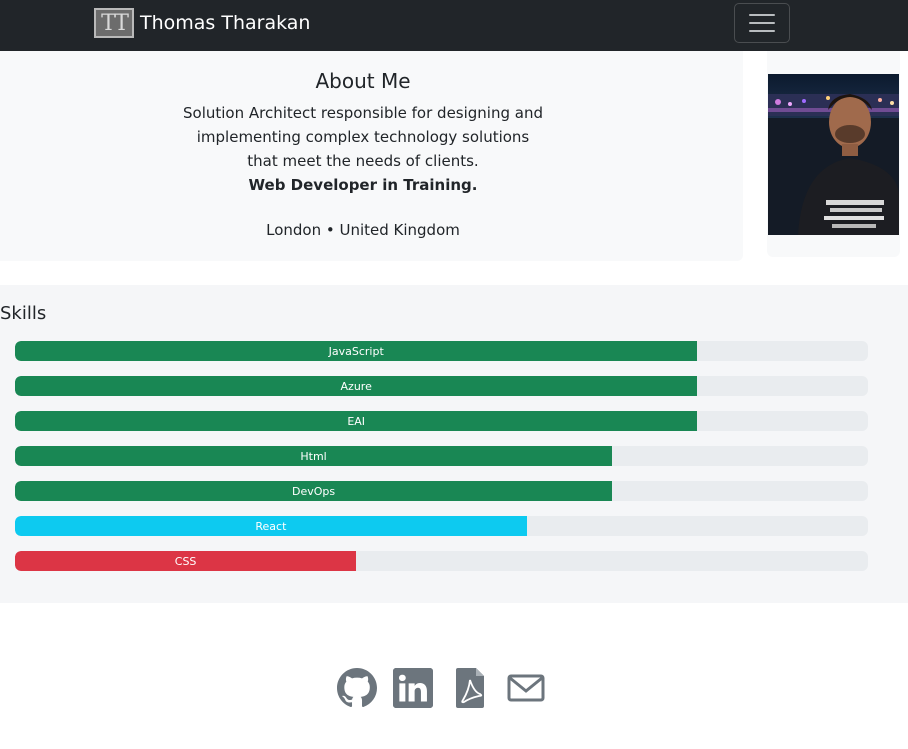 The height and width of the screenshot is (749, 908). What do you see at coordinates (363, 81) in the screenshot?
I see `about-title: About Me` at bounding box center [363, 81].